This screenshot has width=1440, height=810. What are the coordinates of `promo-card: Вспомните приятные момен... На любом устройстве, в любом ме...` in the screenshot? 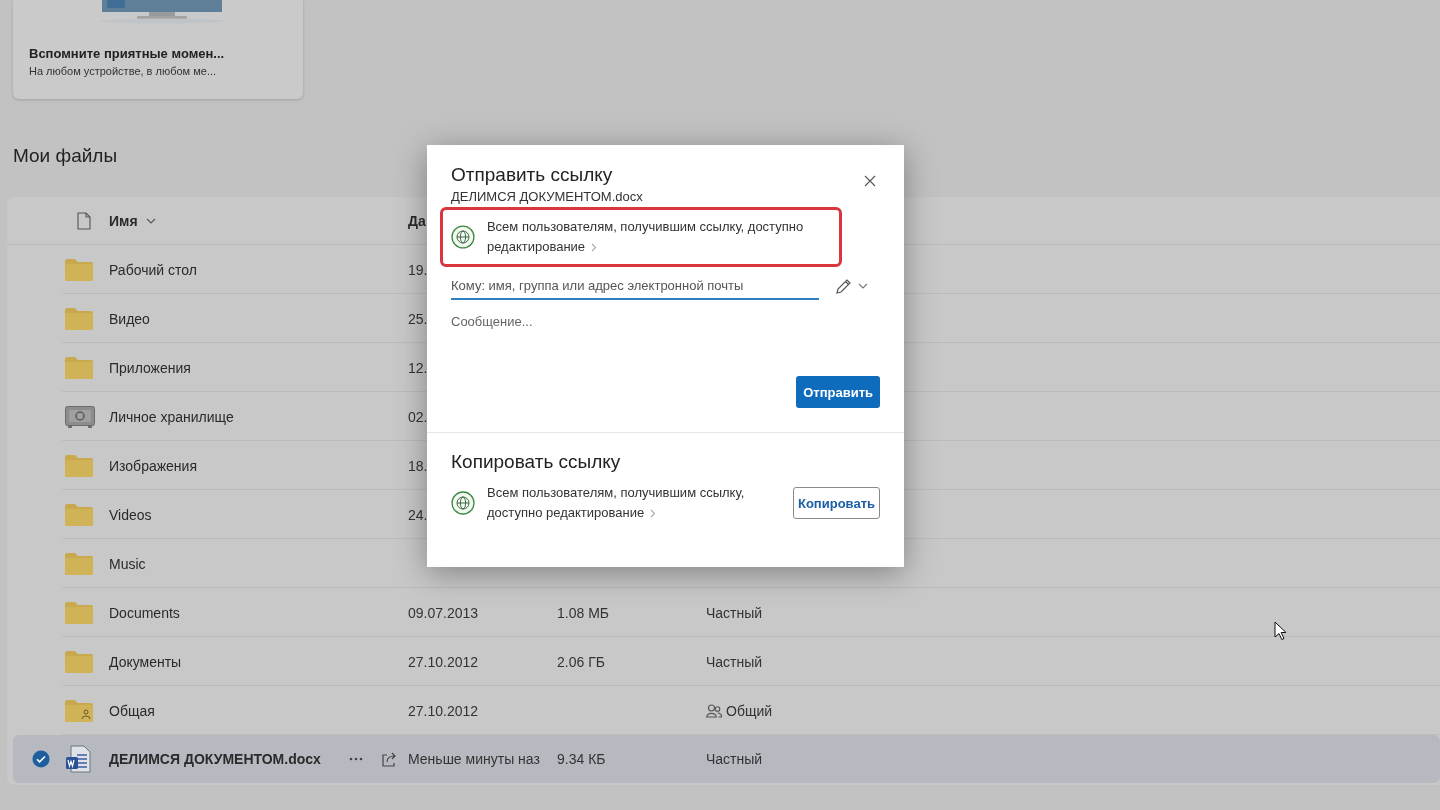 It's located at (158, 49).